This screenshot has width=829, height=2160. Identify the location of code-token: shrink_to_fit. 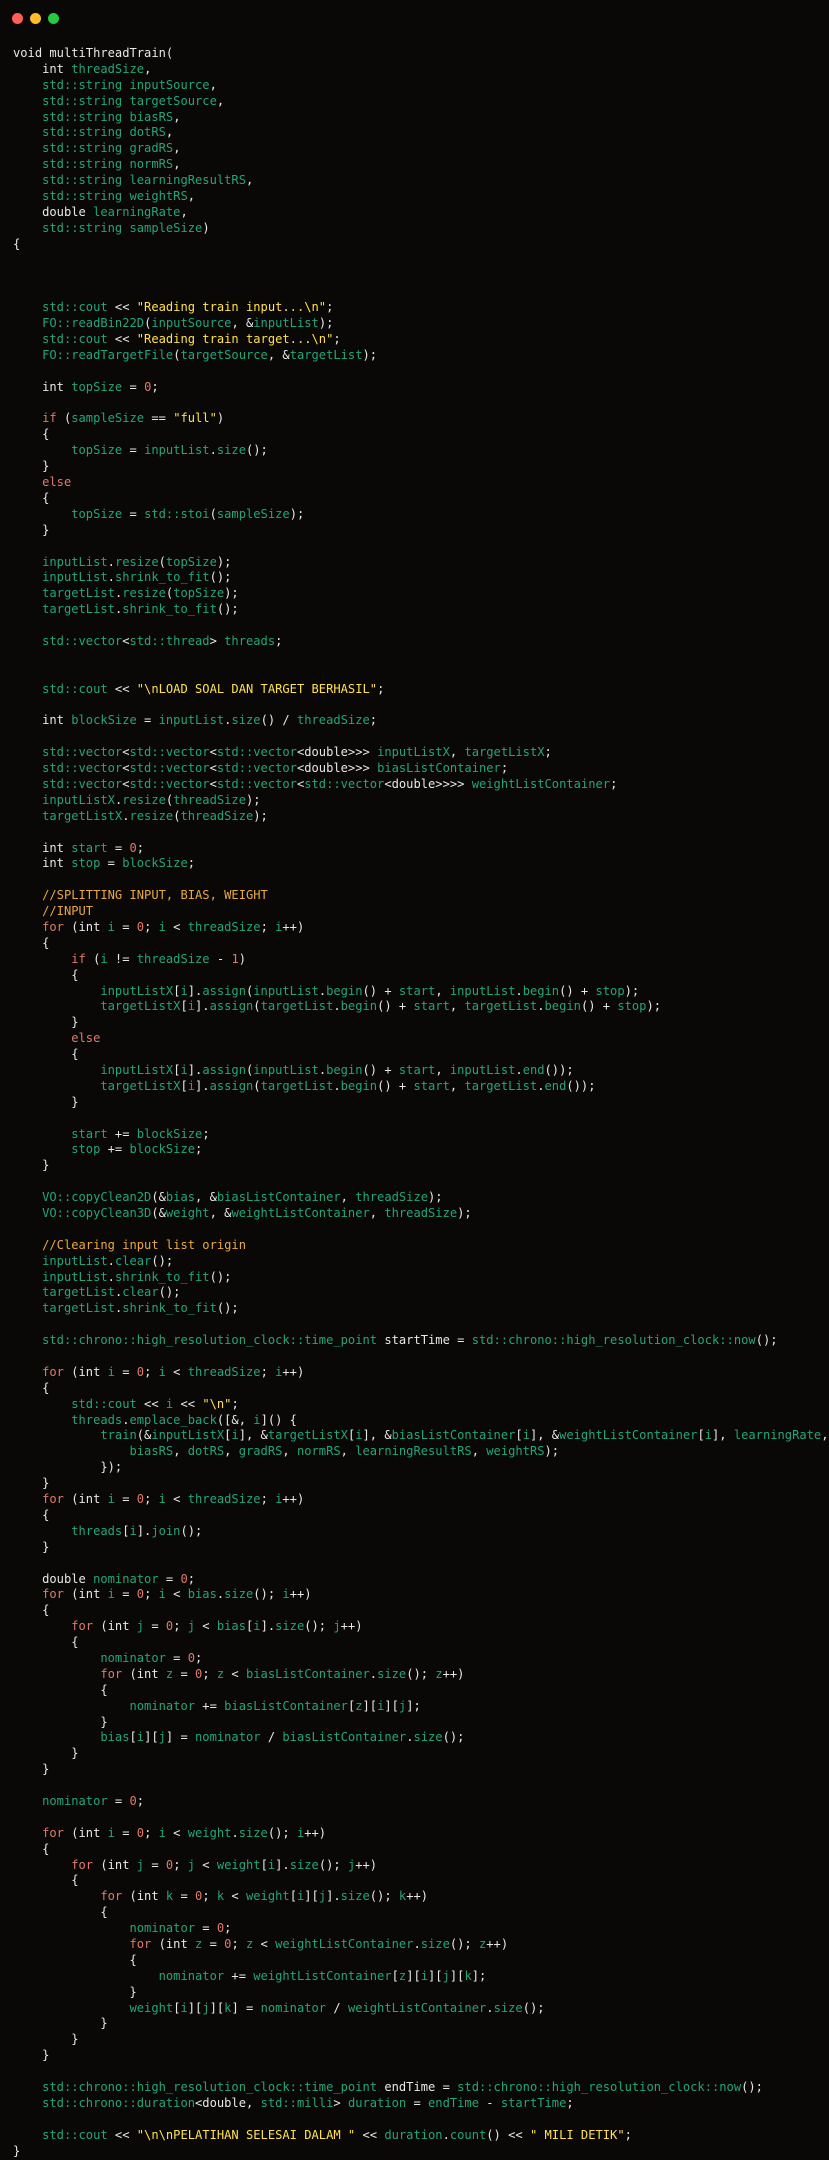
(162, 1276).